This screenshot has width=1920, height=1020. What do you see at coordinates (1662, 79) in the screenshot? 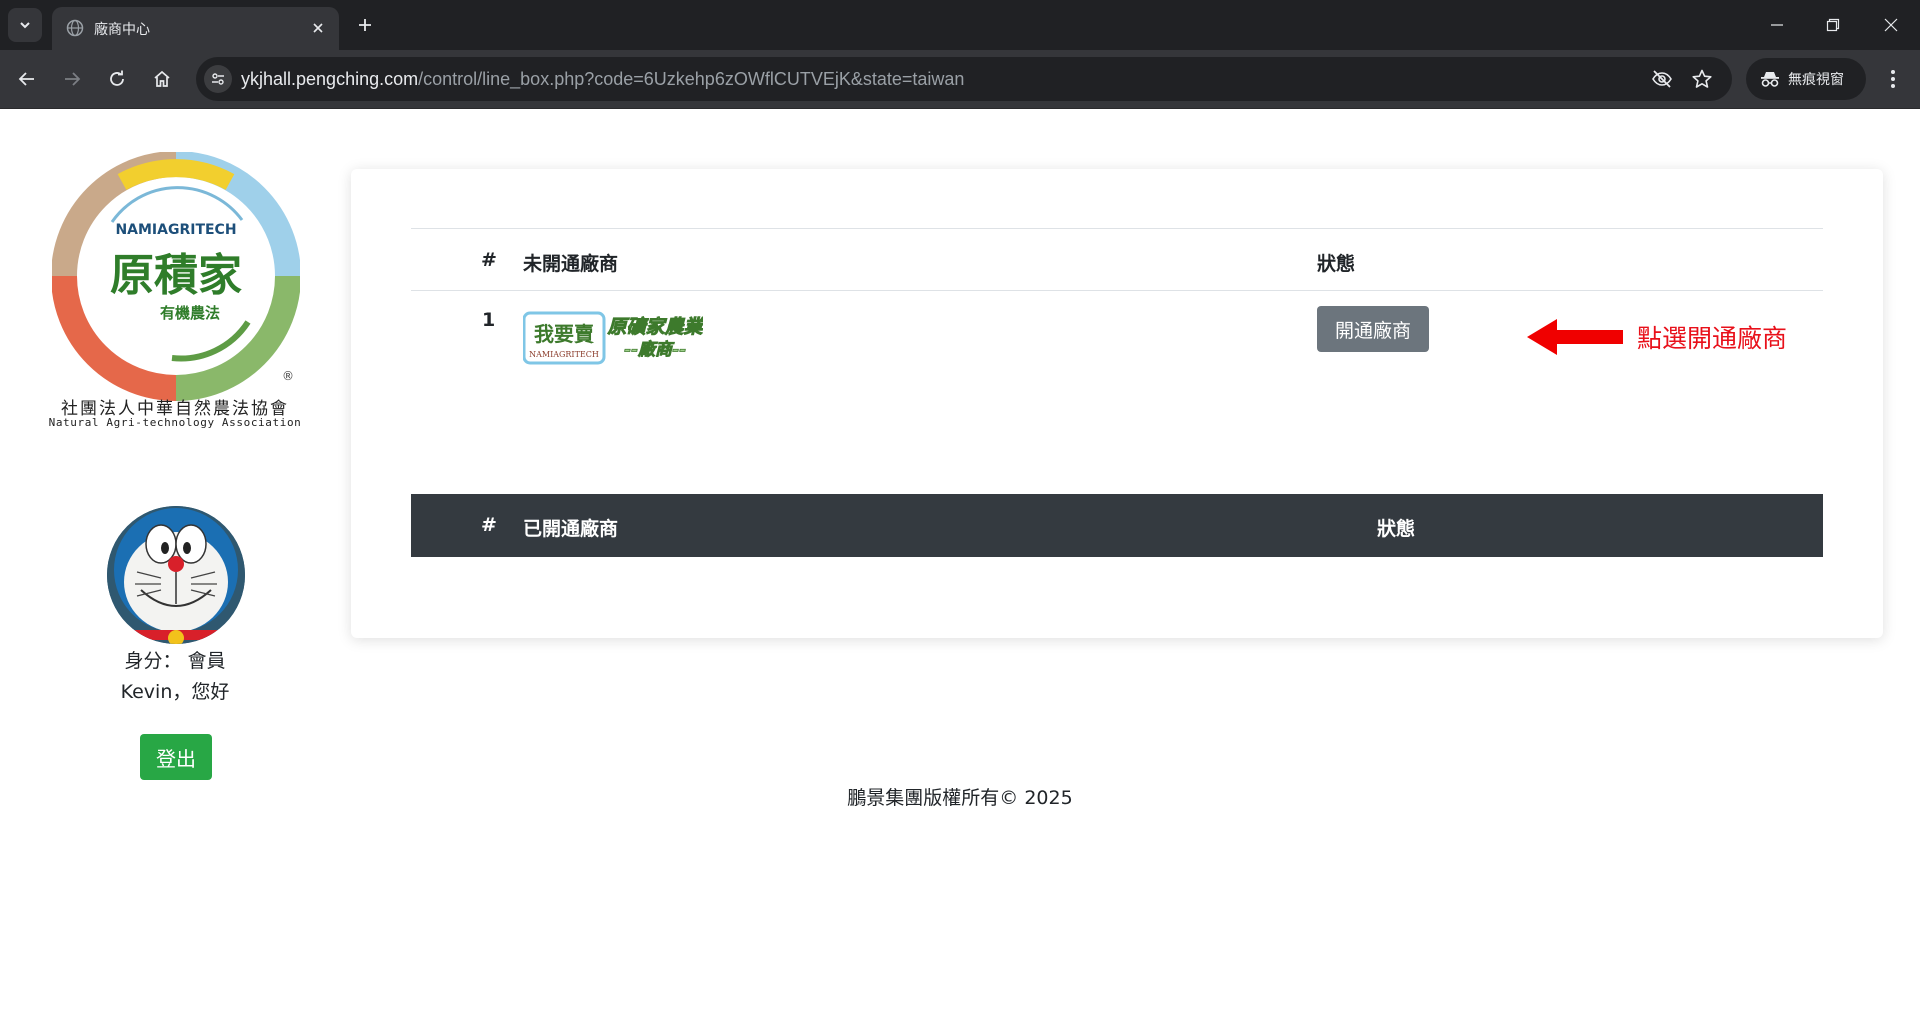
I see `eye-off-icon` at bounding box center [1662, 79].